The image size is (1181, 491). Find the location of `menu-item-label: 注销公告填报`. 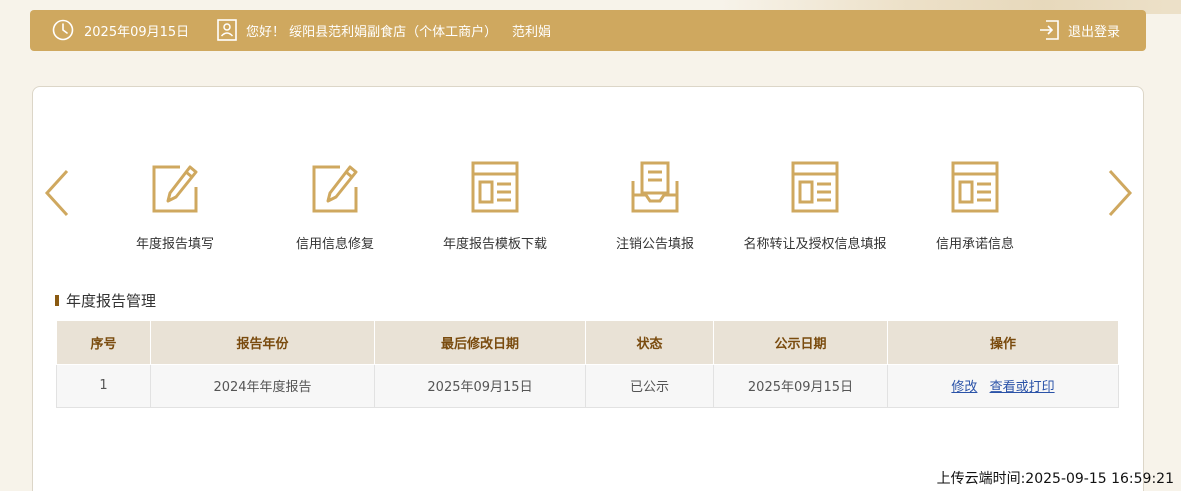

menu-item-label: 注销公告填报 is located at coordinates (654, 244).